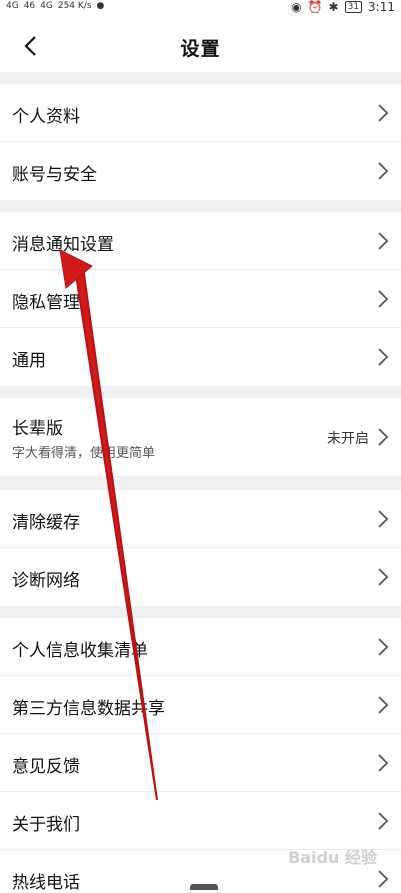 This screenshot has height=893, width=401. What do you see at coordinates (46, 523) in the screenshot?
I see `settings-item-label: 清除缓存` at bounding box center [46, 523].